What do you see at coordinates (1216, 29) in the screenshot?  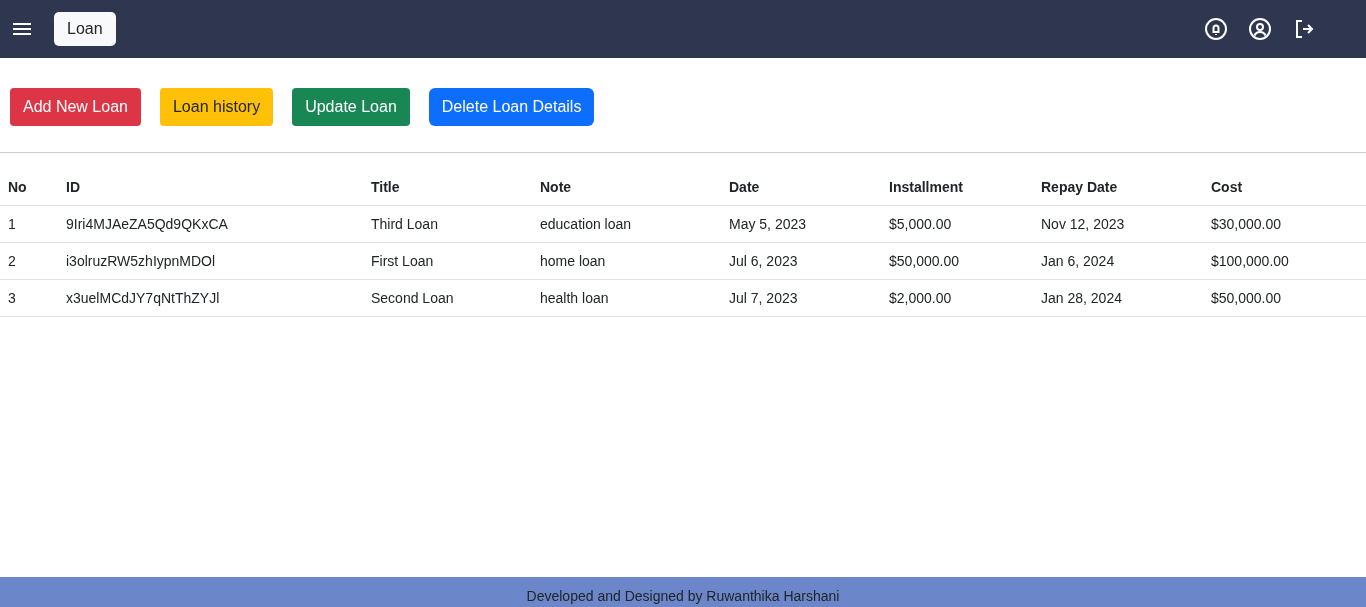 I see `bell-icon` at bounding box center [1216, 29].